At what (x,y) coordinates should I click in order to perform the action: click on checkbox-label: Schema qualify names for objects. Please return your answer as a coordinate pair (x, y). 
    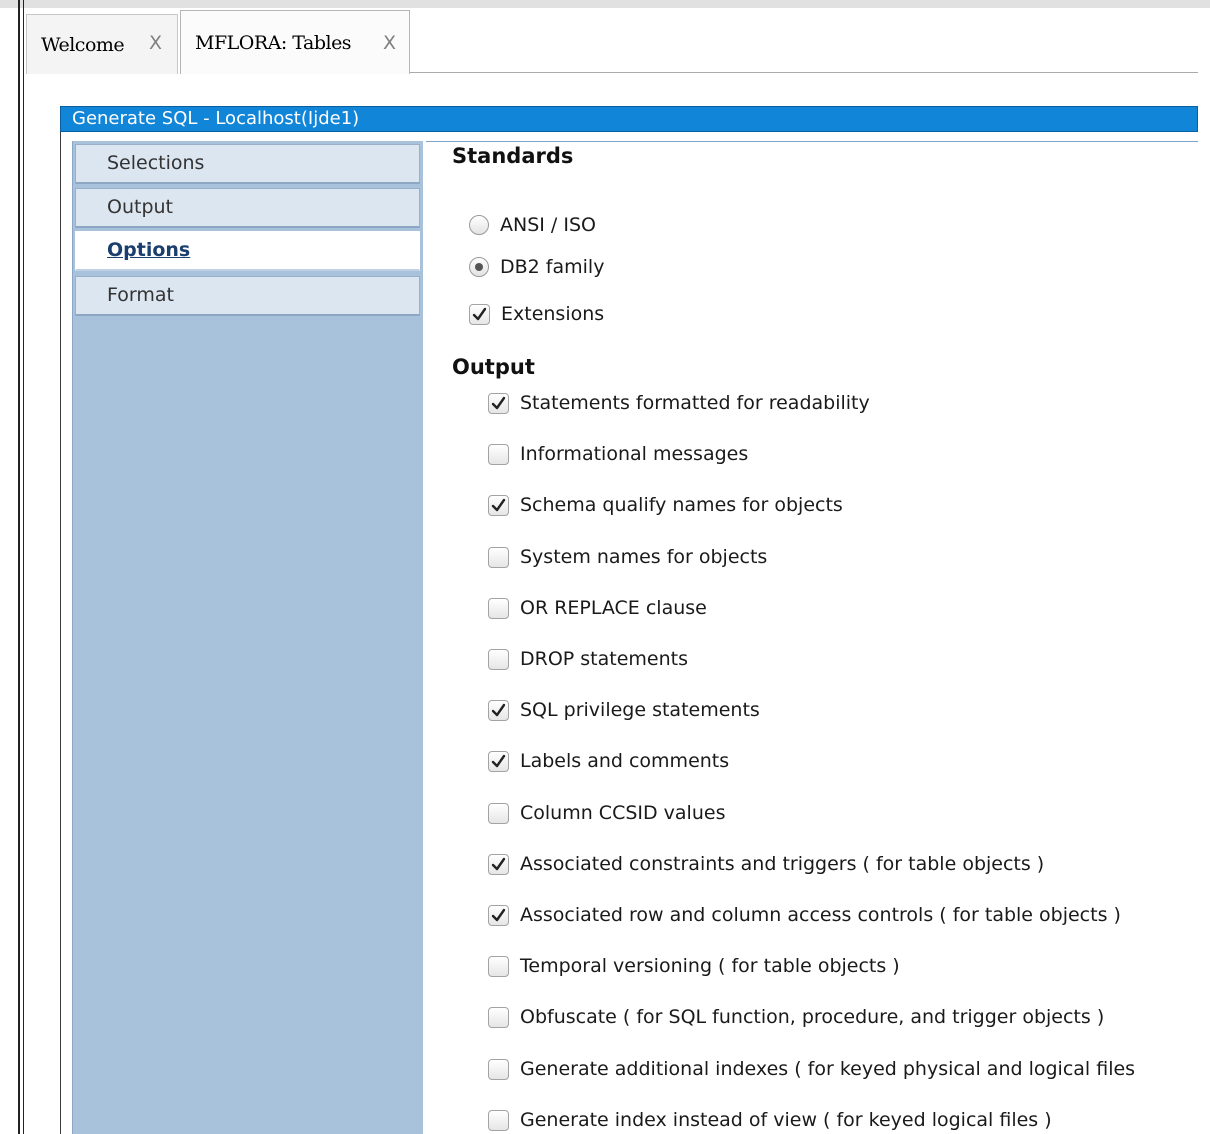
    Looking at the image, I should click on (681, 505).